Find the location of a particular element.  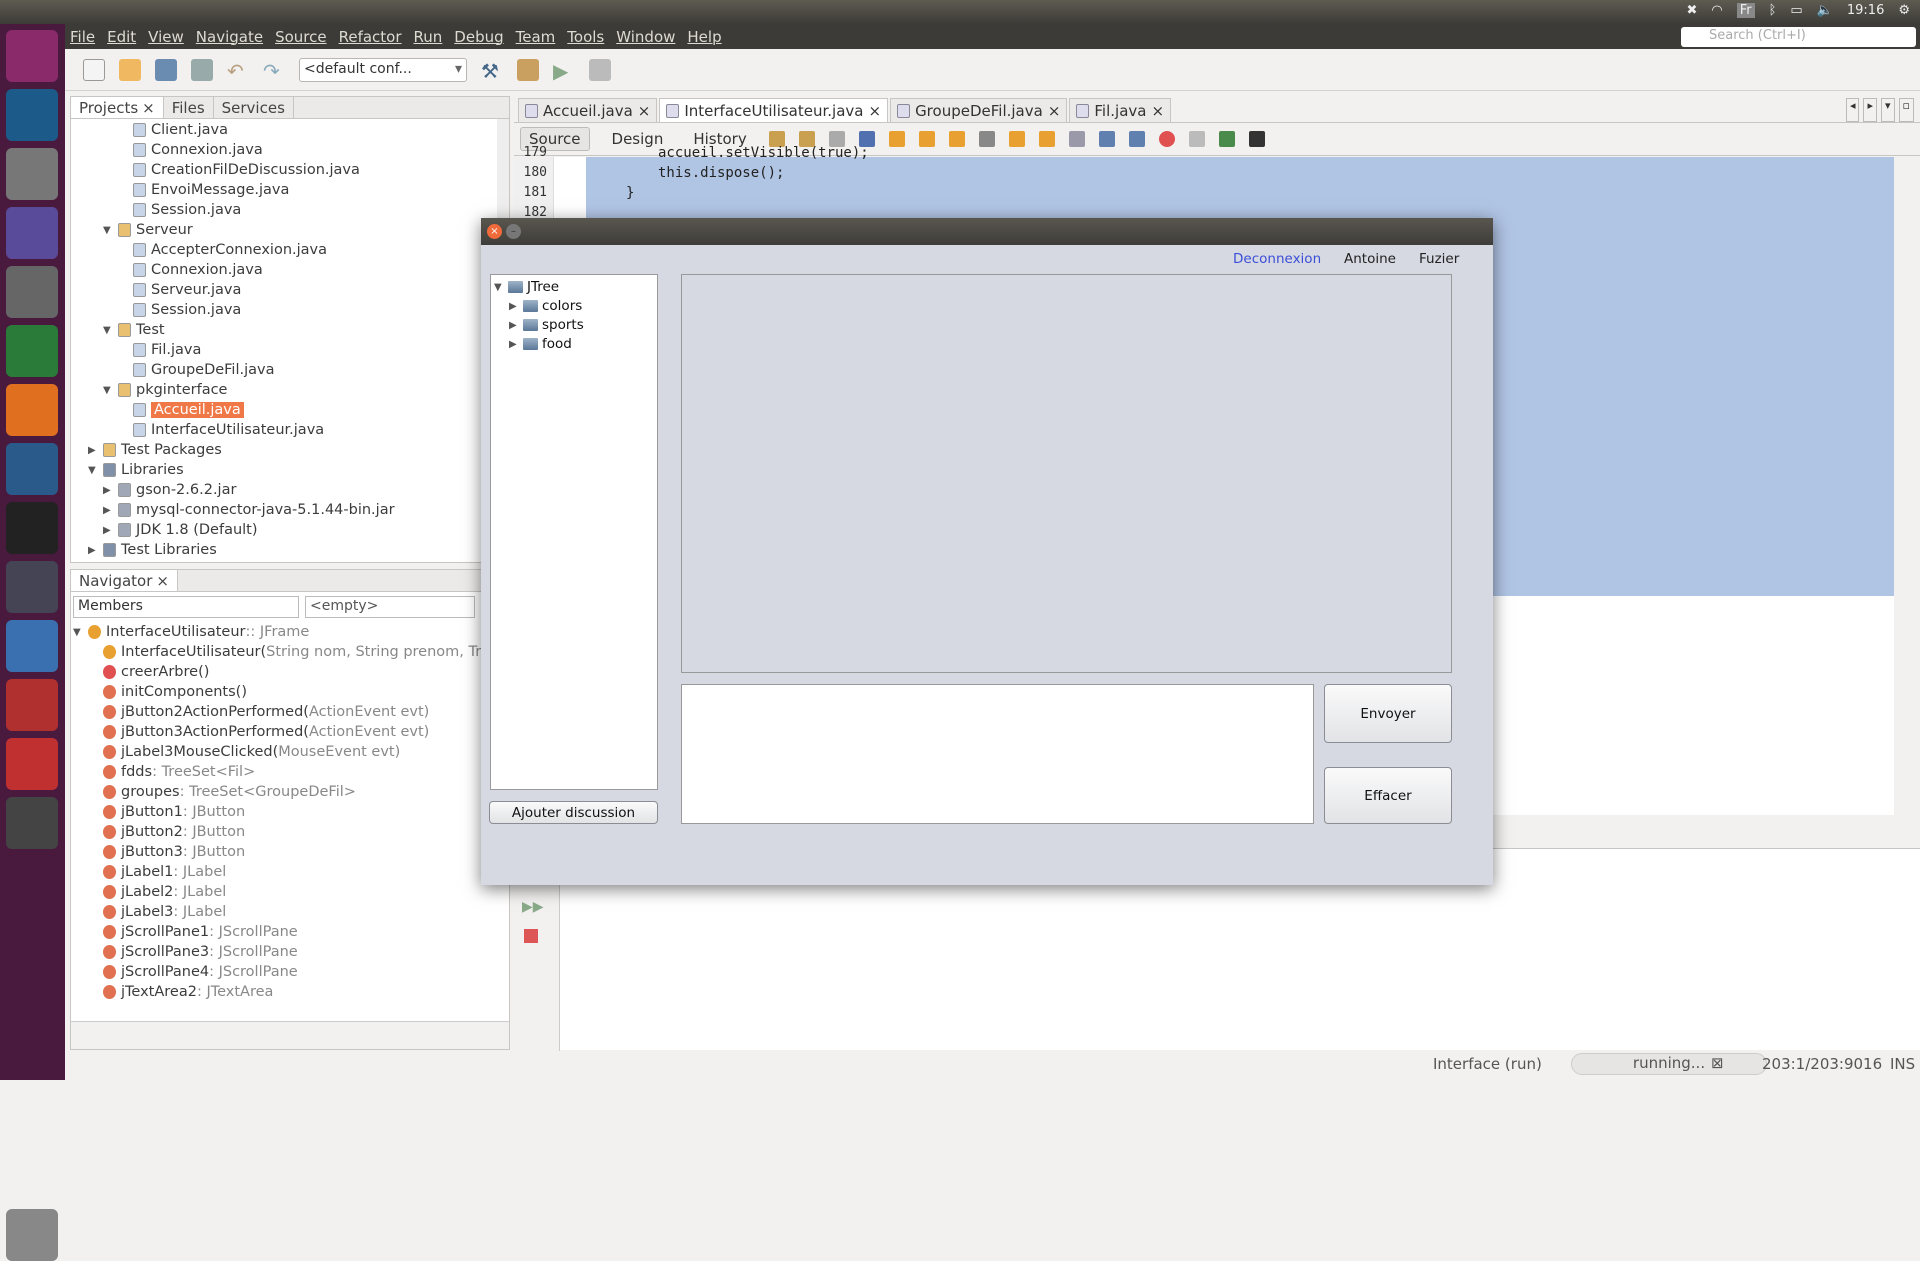

tab-services: Services is located at coordinates (254, 107).